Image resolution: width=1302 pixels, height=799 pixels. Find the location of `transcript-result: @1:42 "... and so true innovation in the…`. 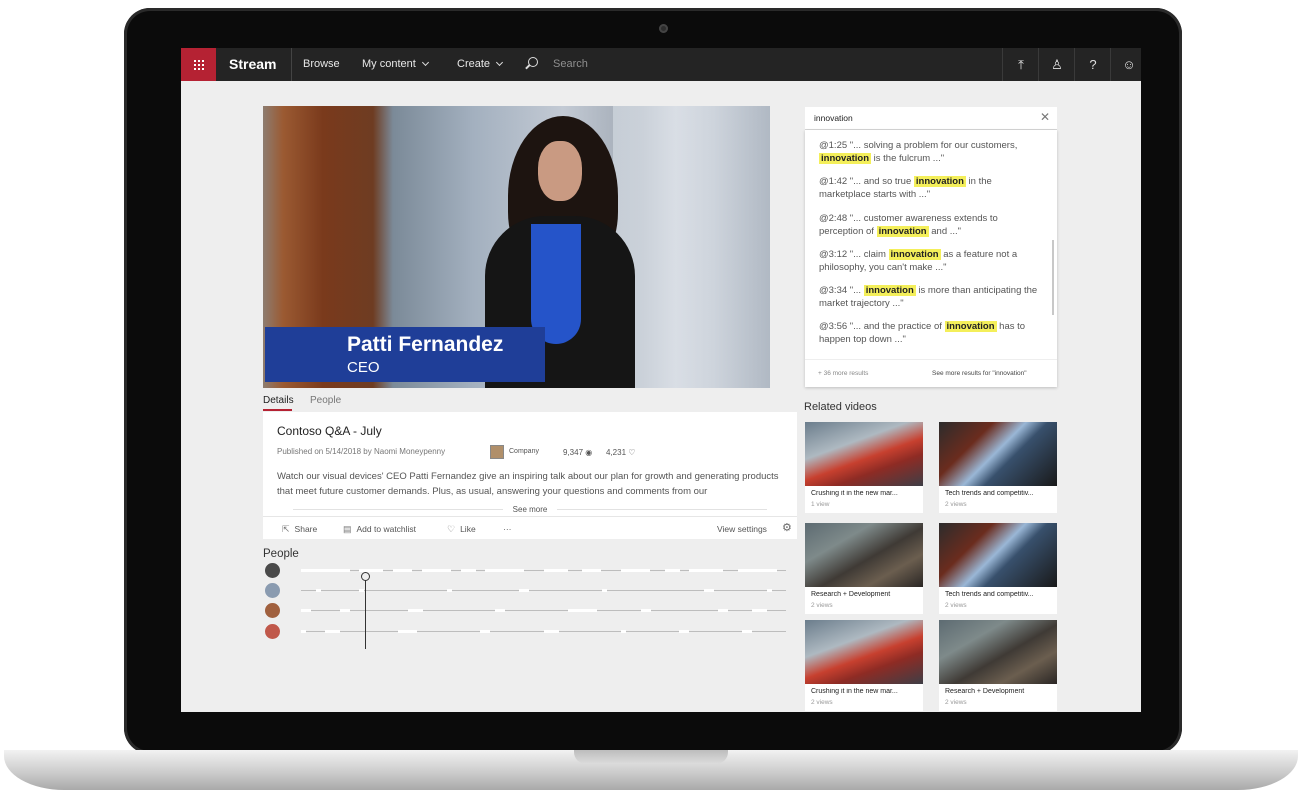

transcript-result: @1:42 "... and so true innovation in the… is located at coordinates (931, 188).